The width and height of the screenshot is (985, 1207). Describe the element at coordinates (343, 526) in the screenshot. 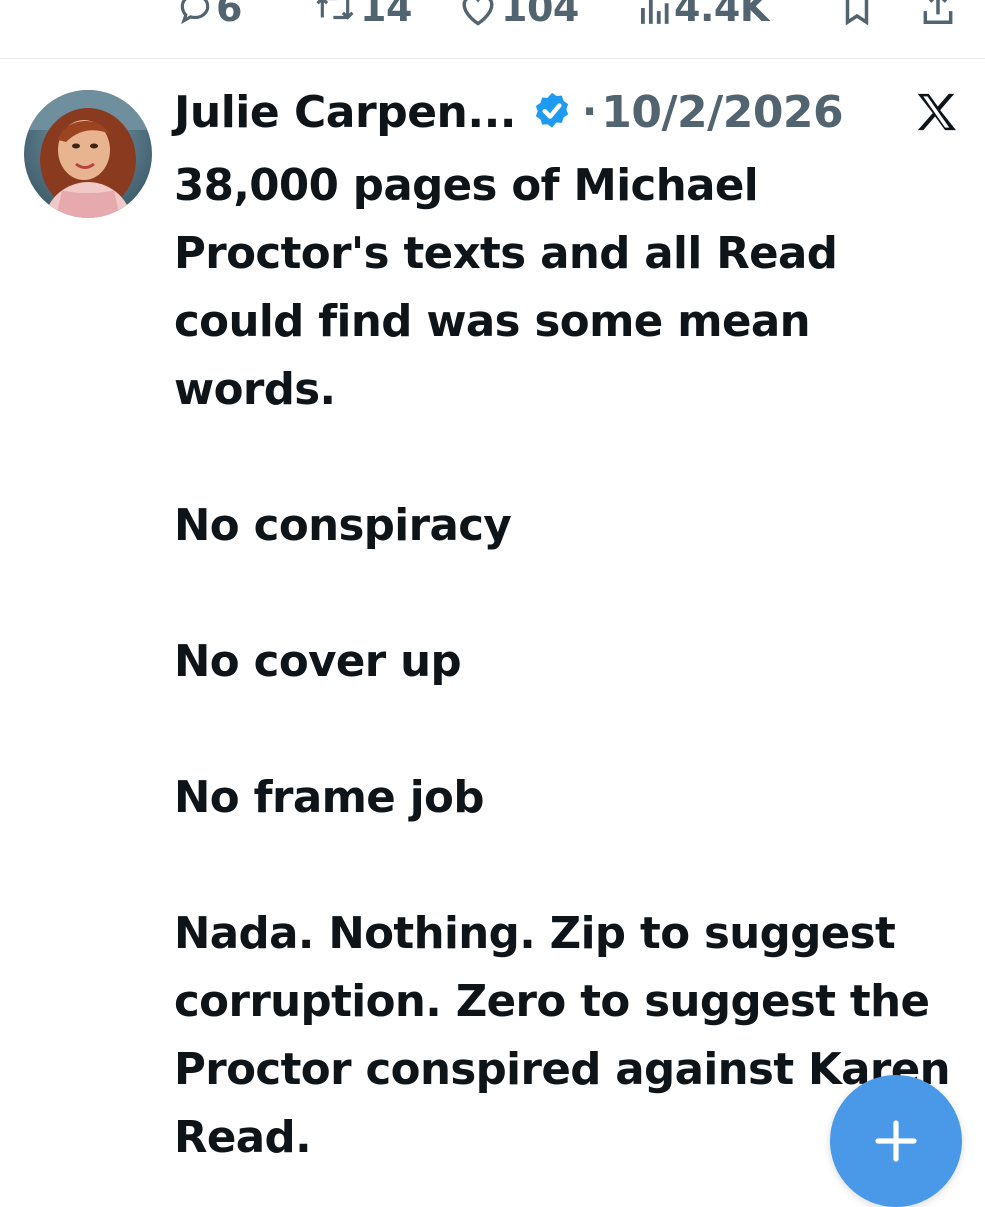

I see `tweet-paragraph: No conspiracy` at that location.